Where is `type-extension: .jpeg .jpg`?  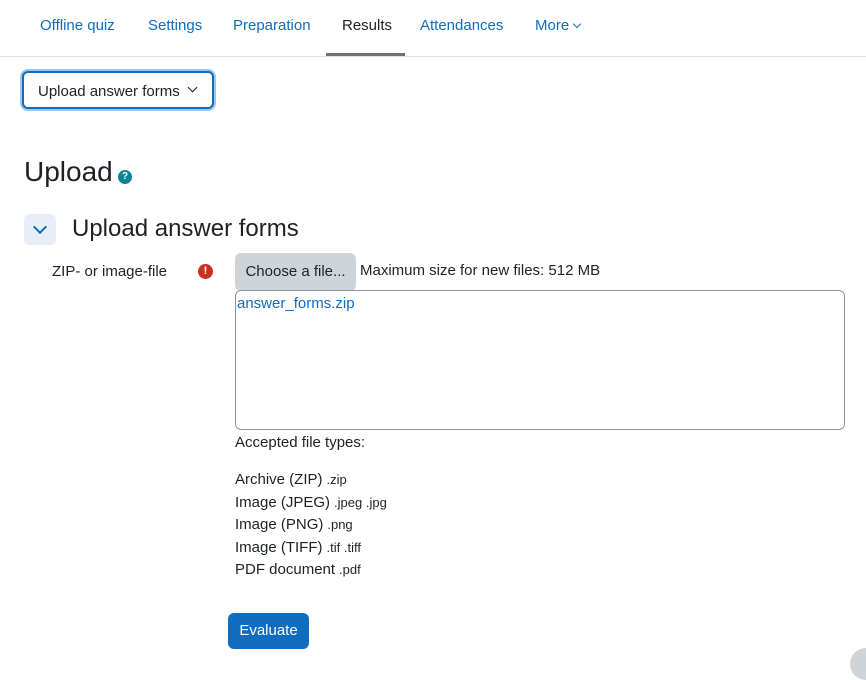
type-extension: .jpeg .jpg is located at coordinates (360, 502).